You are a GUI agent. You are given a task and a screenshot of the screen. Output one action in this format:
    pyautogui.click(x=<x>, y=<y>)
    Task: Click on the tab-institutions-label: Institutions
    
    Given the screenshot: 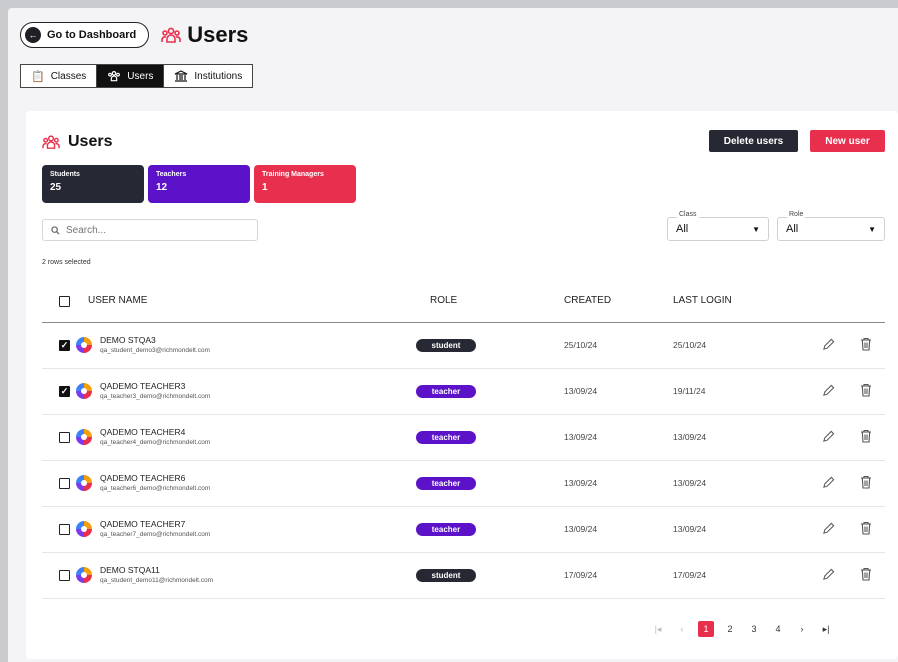 What is the action you would take?
    pyautogui.click(x=218, y=76)
    